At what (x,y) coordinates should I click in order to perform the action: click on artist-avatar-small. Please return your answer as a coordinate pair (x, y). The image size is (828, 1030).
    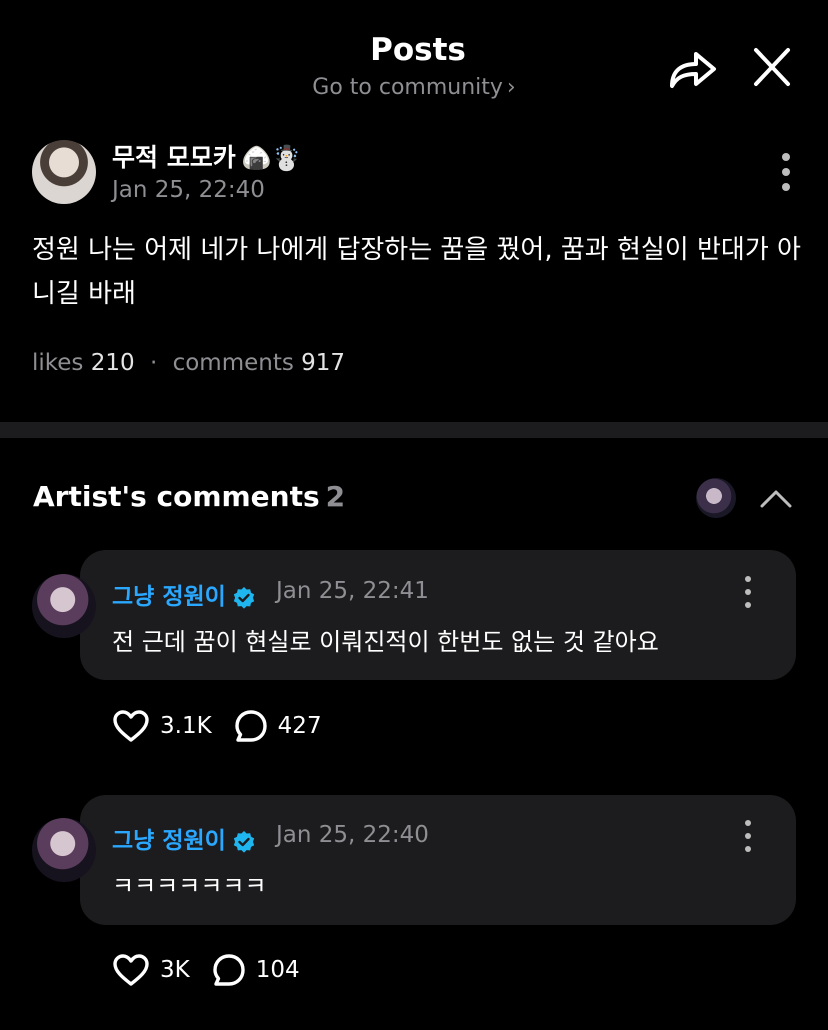
    Looking at the image, I should click on (716, 498).